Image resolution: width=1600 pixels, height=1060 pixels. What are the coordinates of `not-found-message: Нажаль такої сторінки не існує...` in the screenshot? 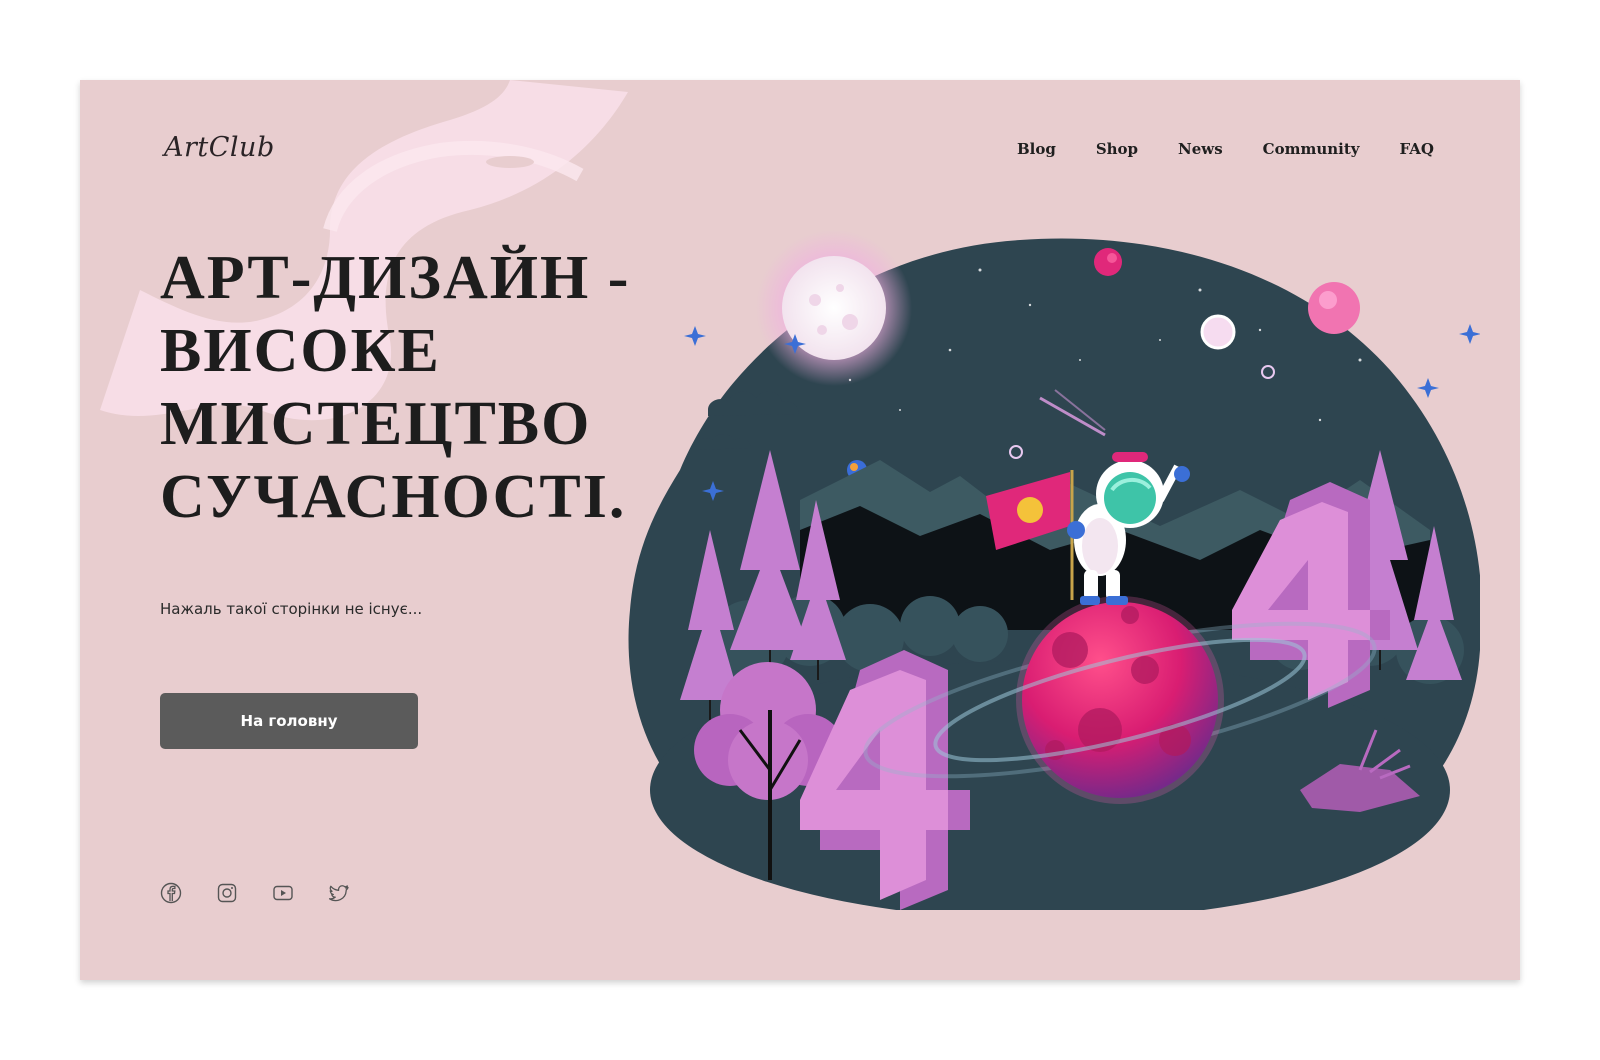 It's located at (291, 609).